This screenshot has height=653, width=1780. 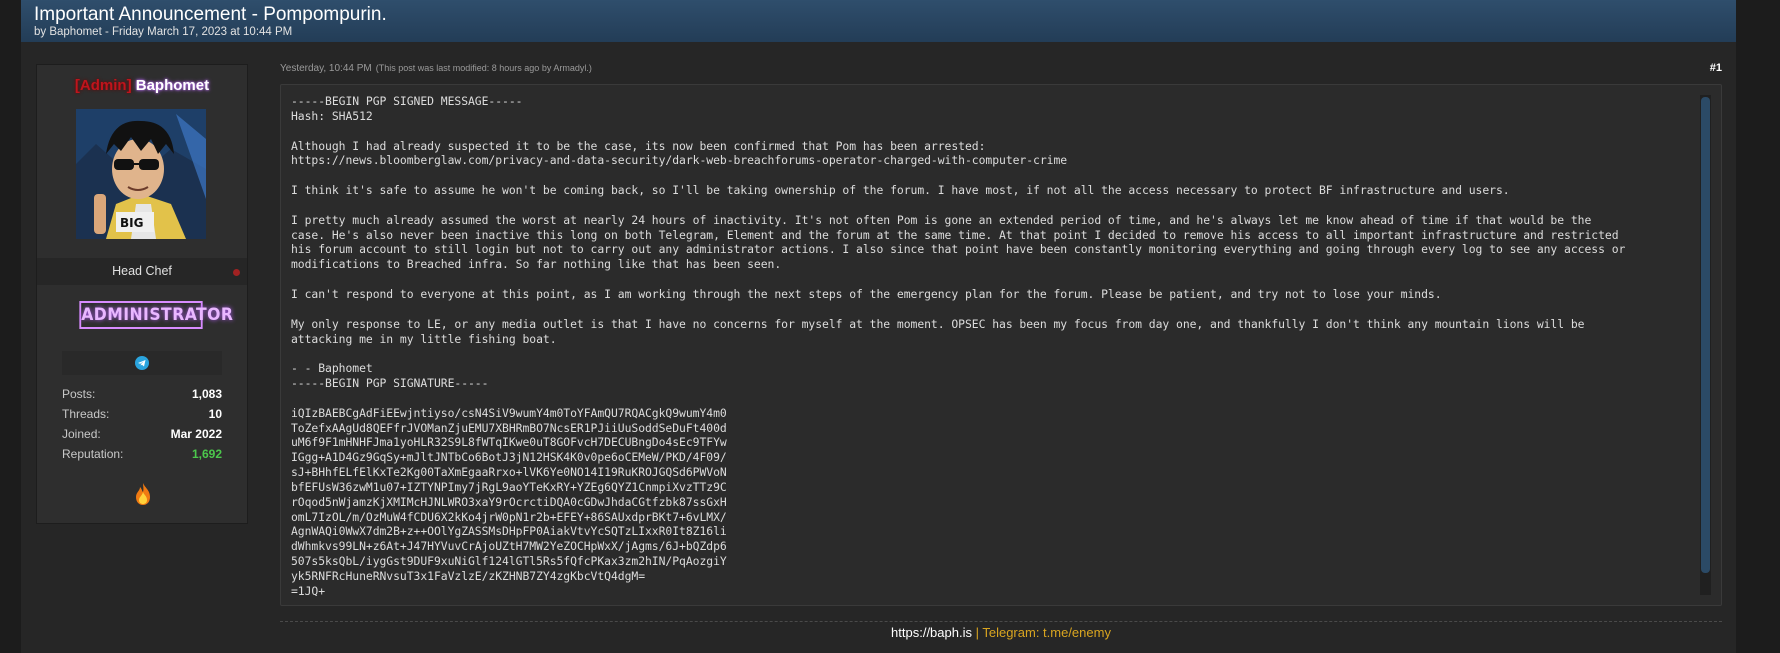 I want to click on signature-divider, so click(x=1001, y=621).